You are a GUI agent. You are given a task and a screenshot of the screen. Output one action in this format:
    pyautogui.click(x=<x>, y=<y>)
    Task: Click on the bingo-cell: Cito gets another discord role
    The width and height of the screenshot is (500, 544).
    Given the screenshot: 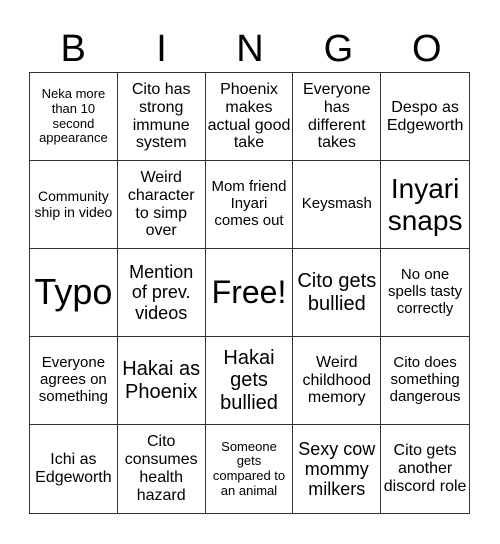 What is the action you would take?
    pyautogui.click(x=425, y=469)
    